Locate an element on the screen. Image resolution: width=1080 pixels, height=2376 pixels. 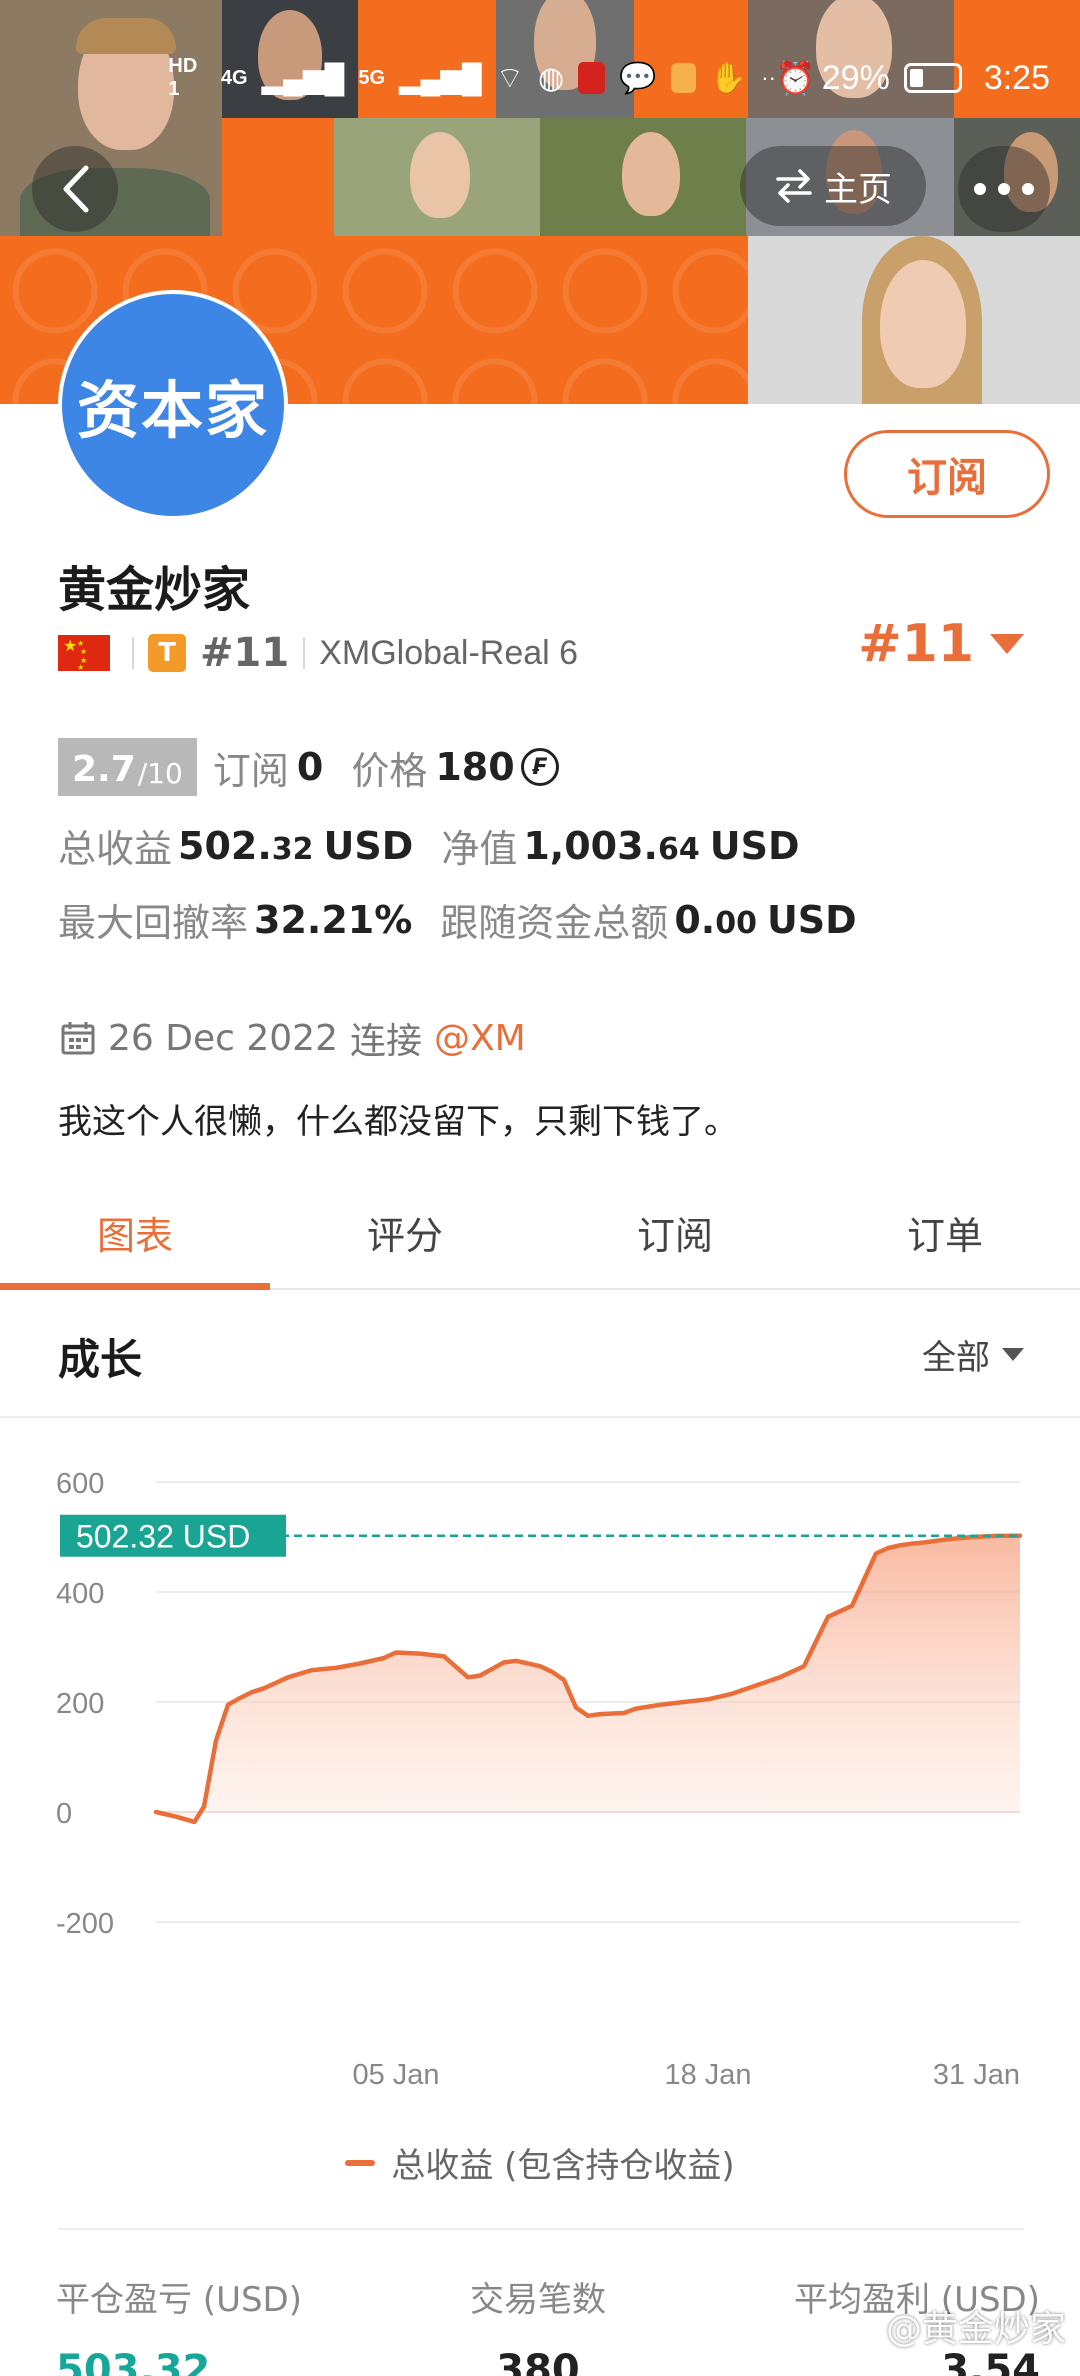
rank-big-value: #11 is located at coordinates (916, 644).